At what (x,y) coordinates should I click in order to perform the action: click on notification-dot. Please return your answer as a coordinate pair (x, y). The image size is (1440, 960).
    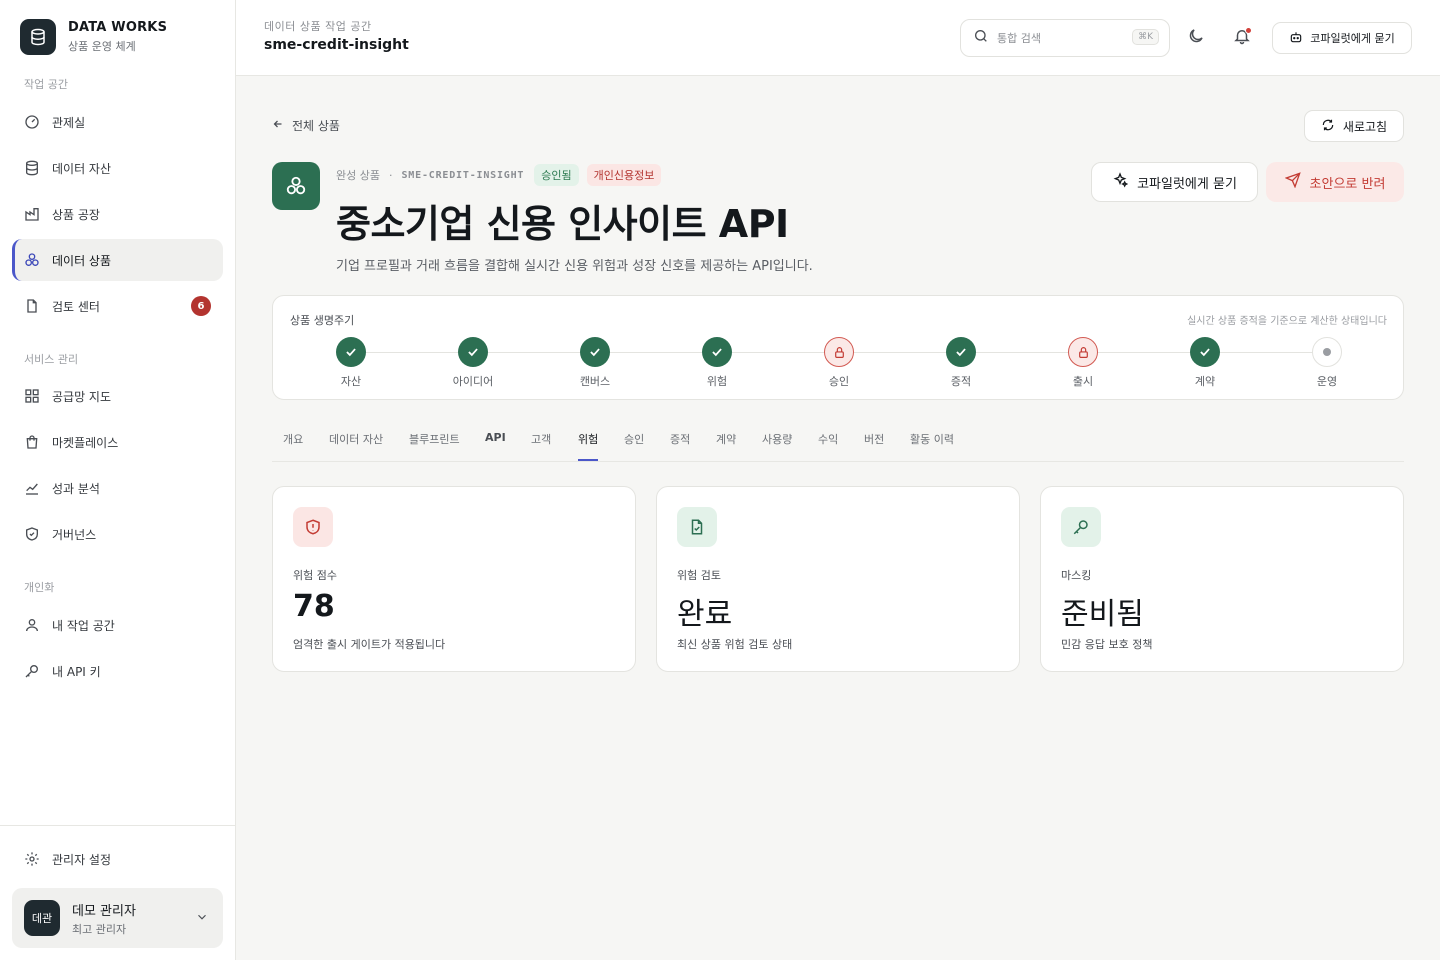
    Looking at the image, I should click on (1248, 30).